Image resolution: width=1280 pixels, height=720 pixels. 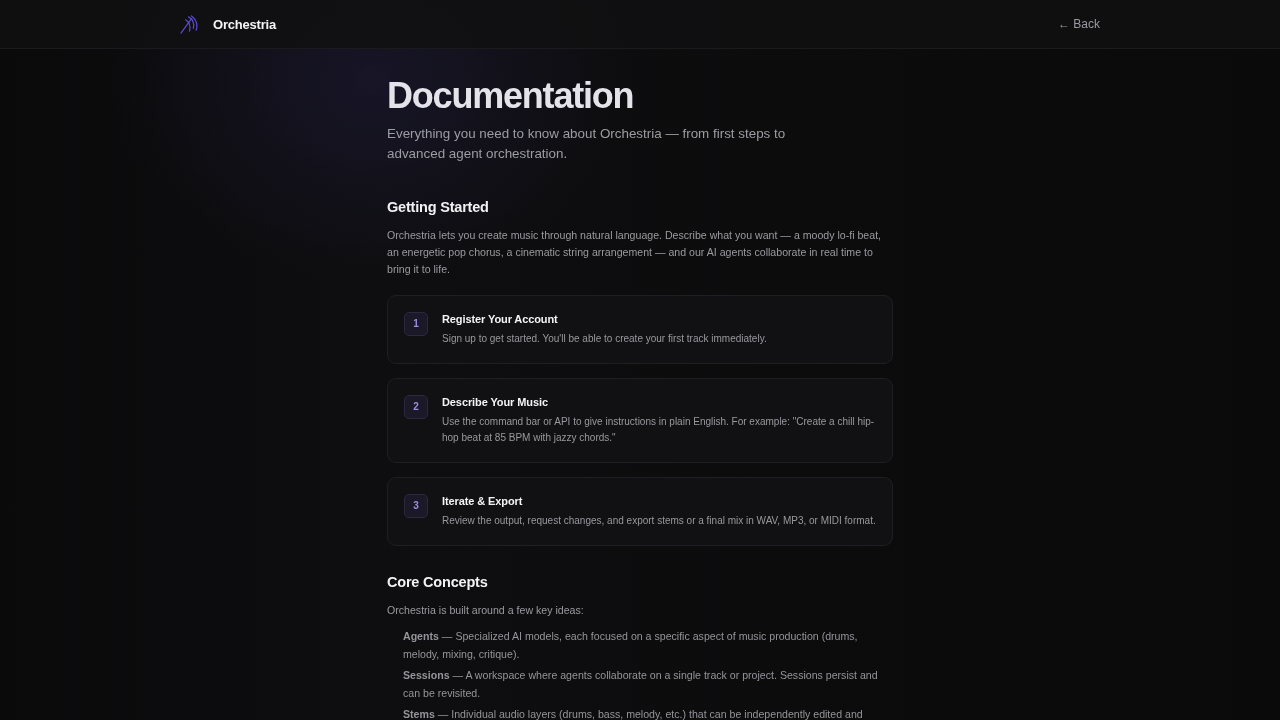 What do you see at coordinates (495, 402) in the screenshot?
I see `step-title: Describe Your Music` at bounding box center [495, 402].